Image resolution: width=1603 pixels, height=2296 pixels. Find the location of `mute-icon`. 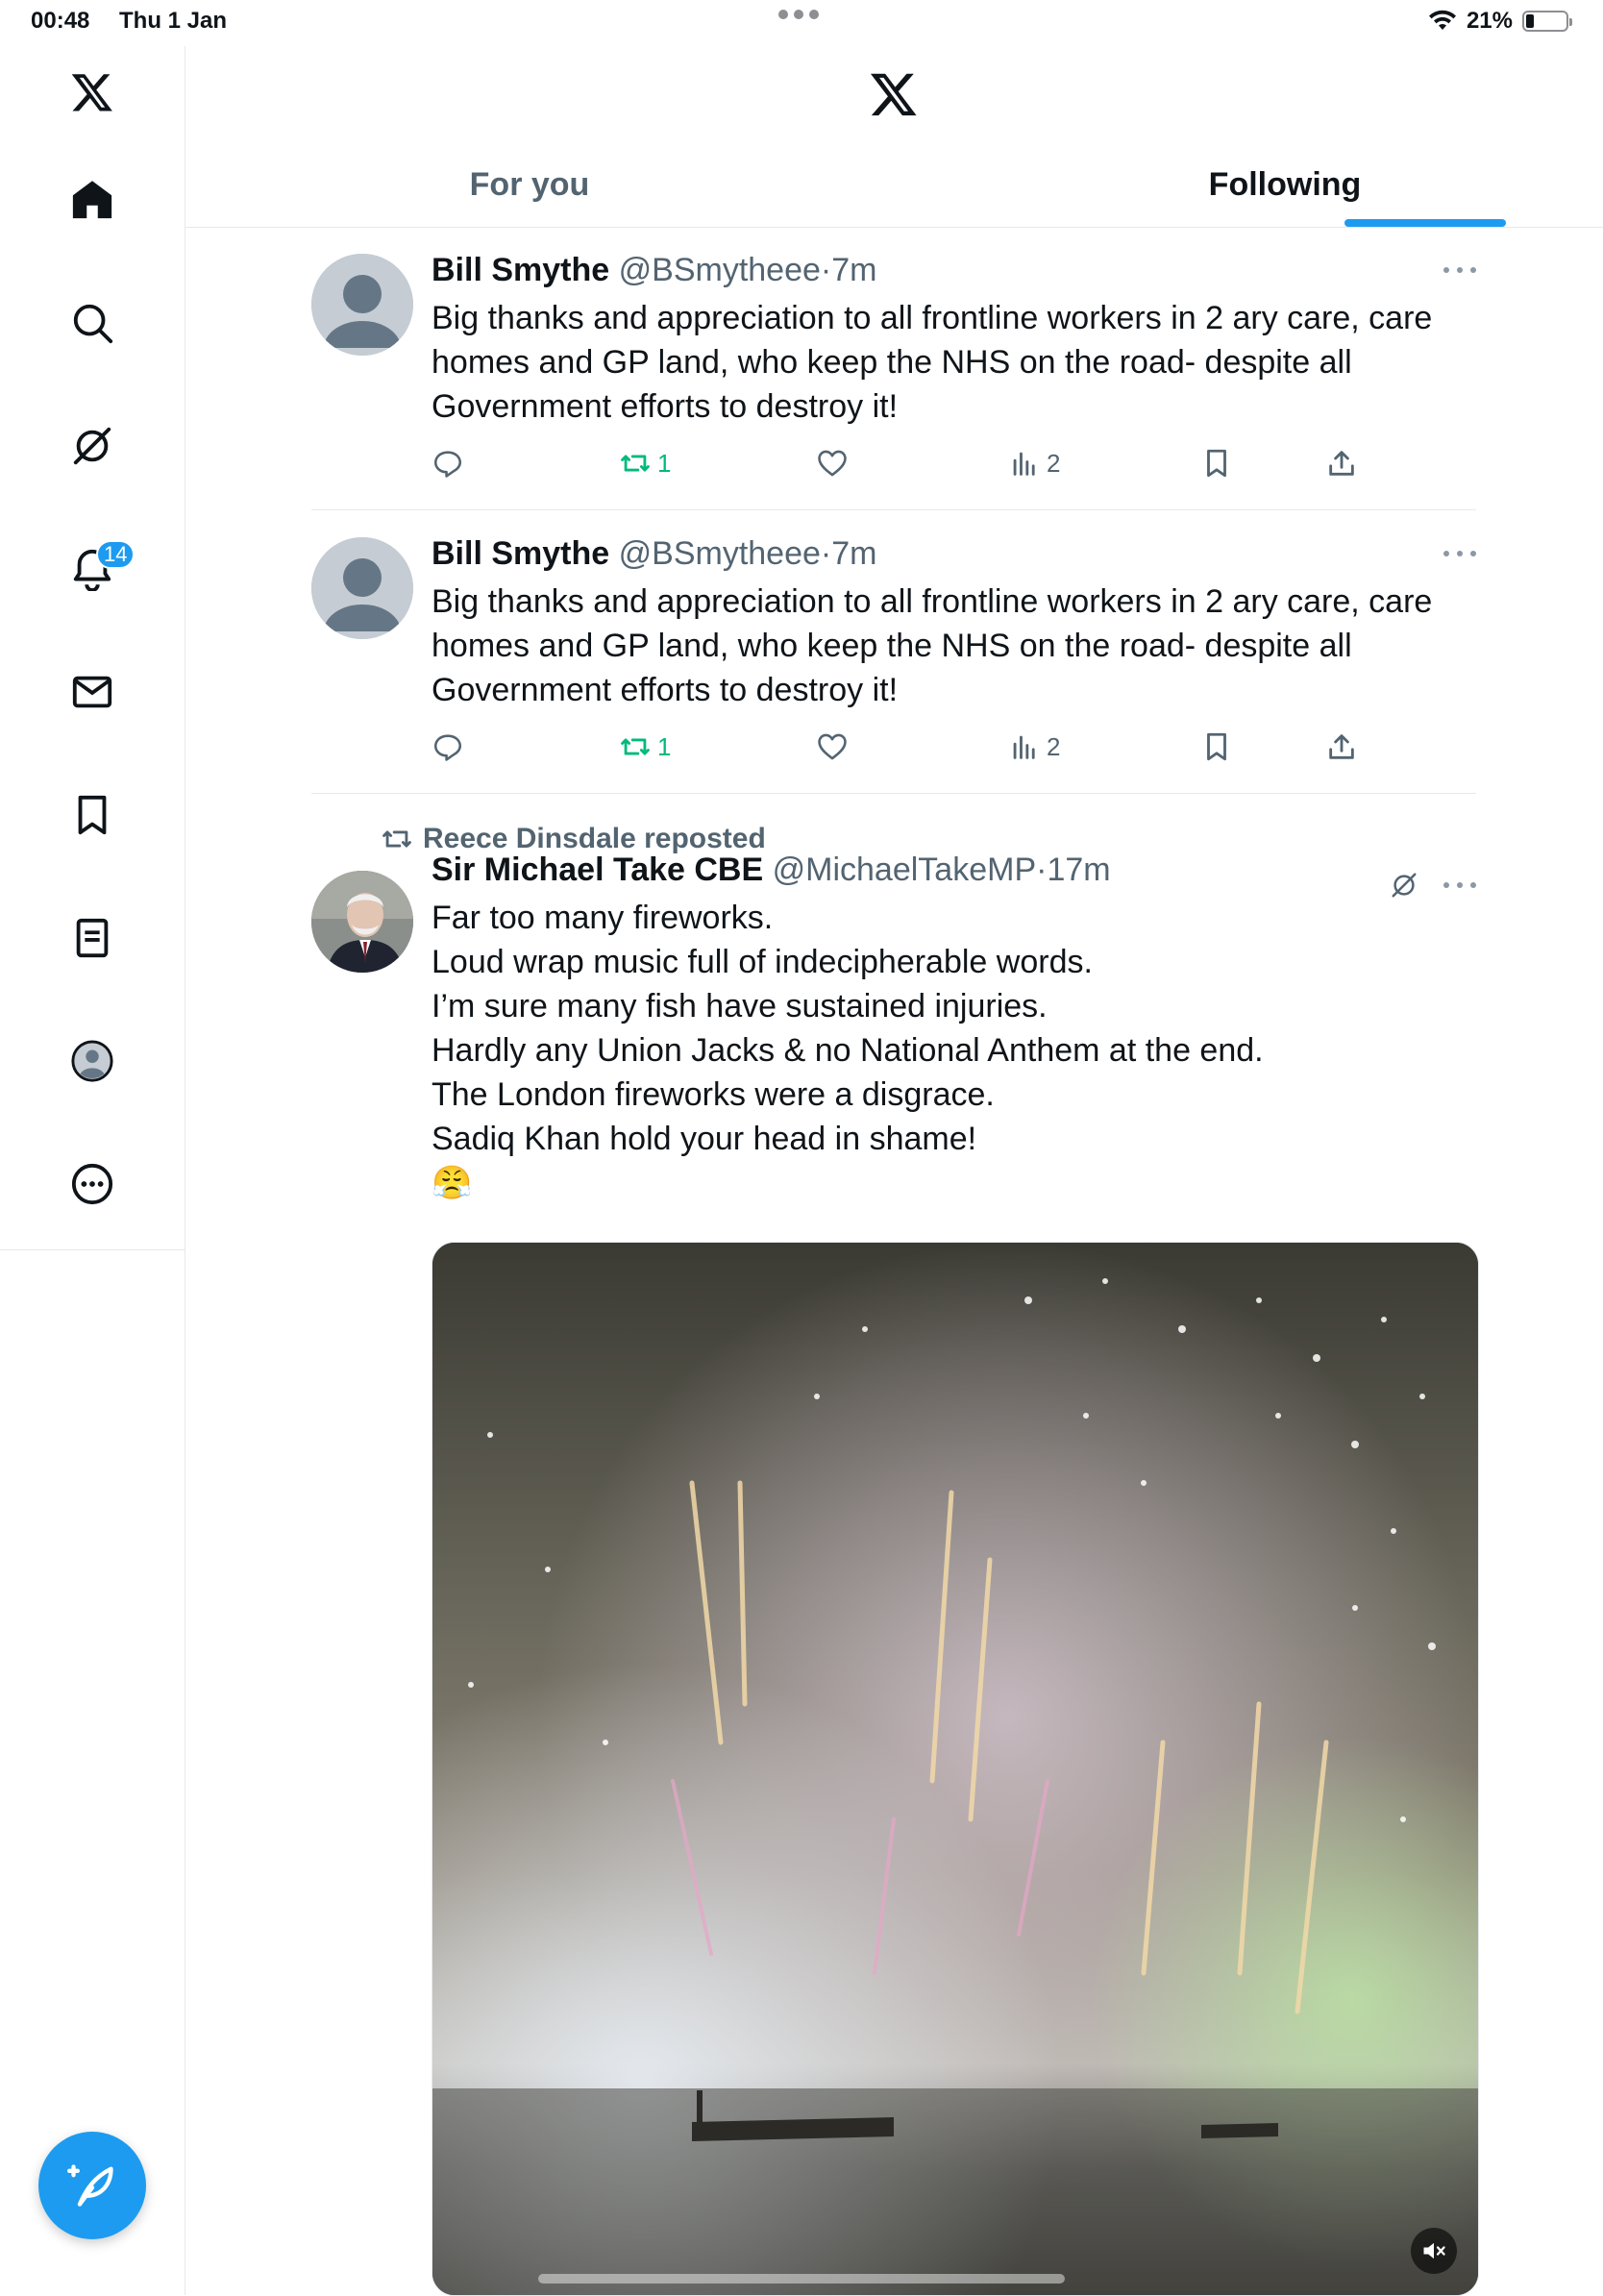

mute-icon is located at coordinates (1434, 2250).